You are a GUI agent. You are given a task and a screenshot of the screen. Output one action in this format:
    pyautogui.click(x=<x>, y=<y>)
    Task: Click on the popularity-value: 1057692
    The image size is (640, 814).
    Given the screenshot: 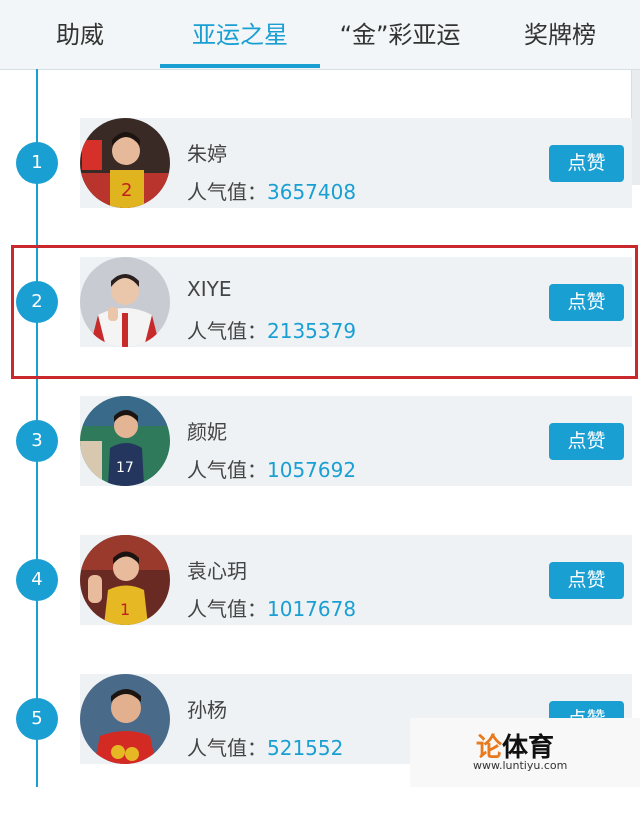 What is the action you would take?
    pyautogui.click(x=312, y=470)
    